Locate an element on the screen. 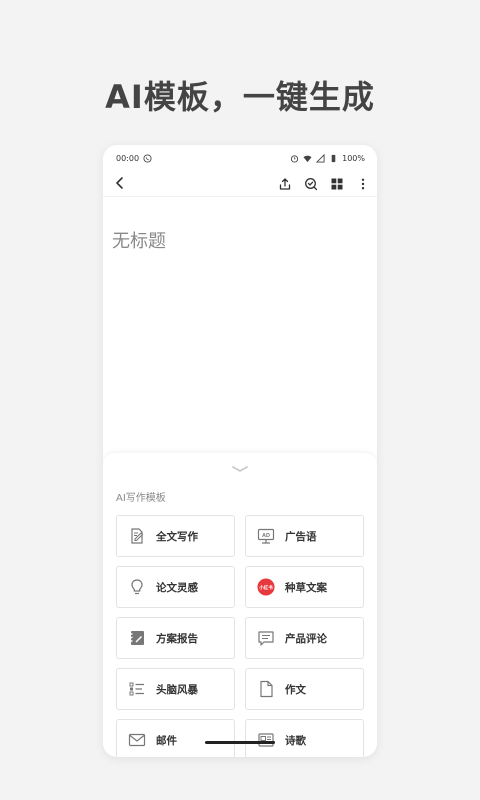 This screenshot has width=480, height=800. battery-level: 100% is located at coordinates (353, 158).